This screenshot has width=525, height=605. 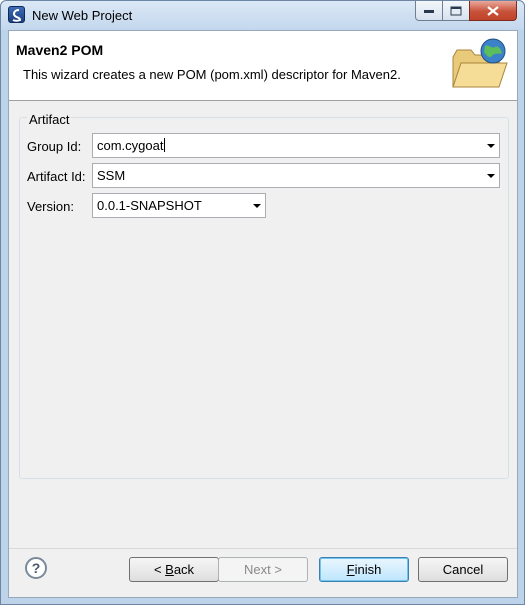 I want to click on finish-button: Finish, so click(x=364, y=569).